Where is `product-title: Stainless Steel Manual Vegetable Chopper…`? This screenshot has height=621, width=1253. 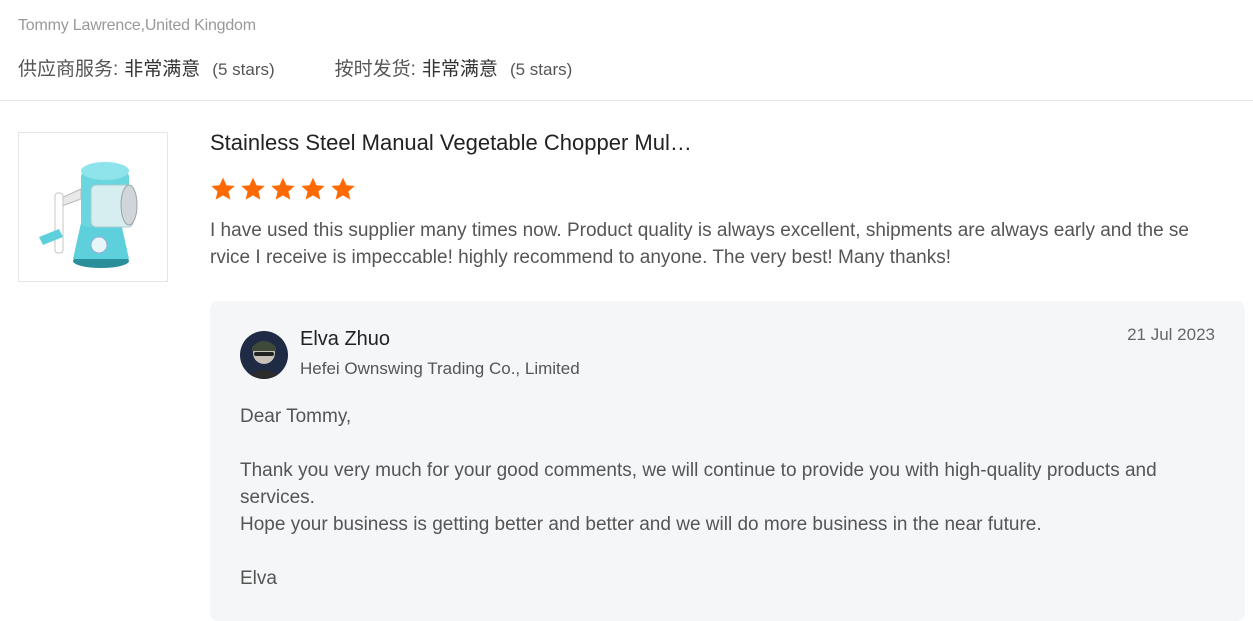 product-title: Stainless Steel Manual Vegetable Chopper… is located at coordinates (451, 143).